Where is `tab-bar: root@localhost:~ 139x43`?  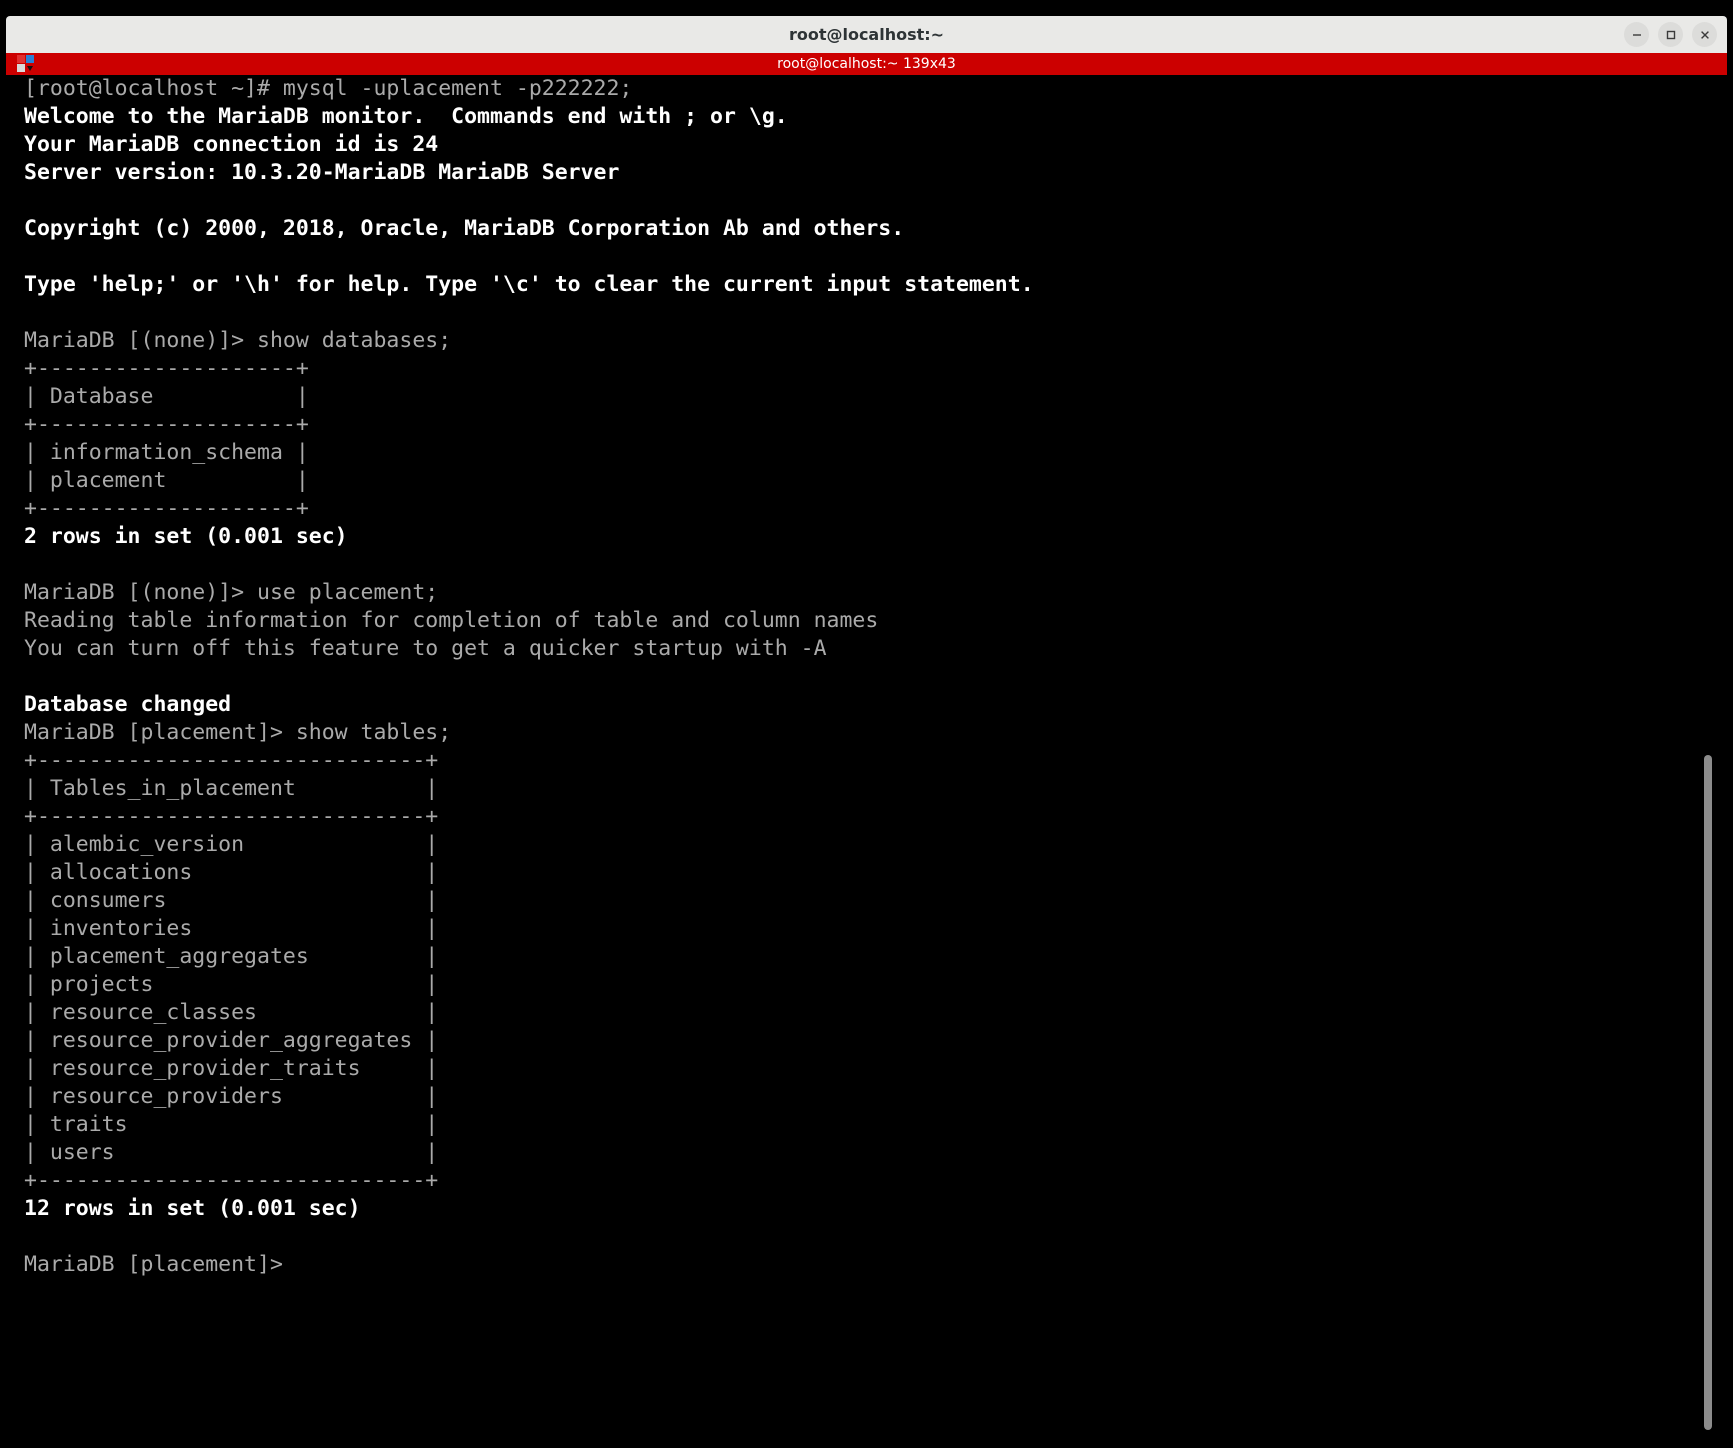
tab-bar: root@localhost:~ 139x43 is located at coordinates (866, 64).